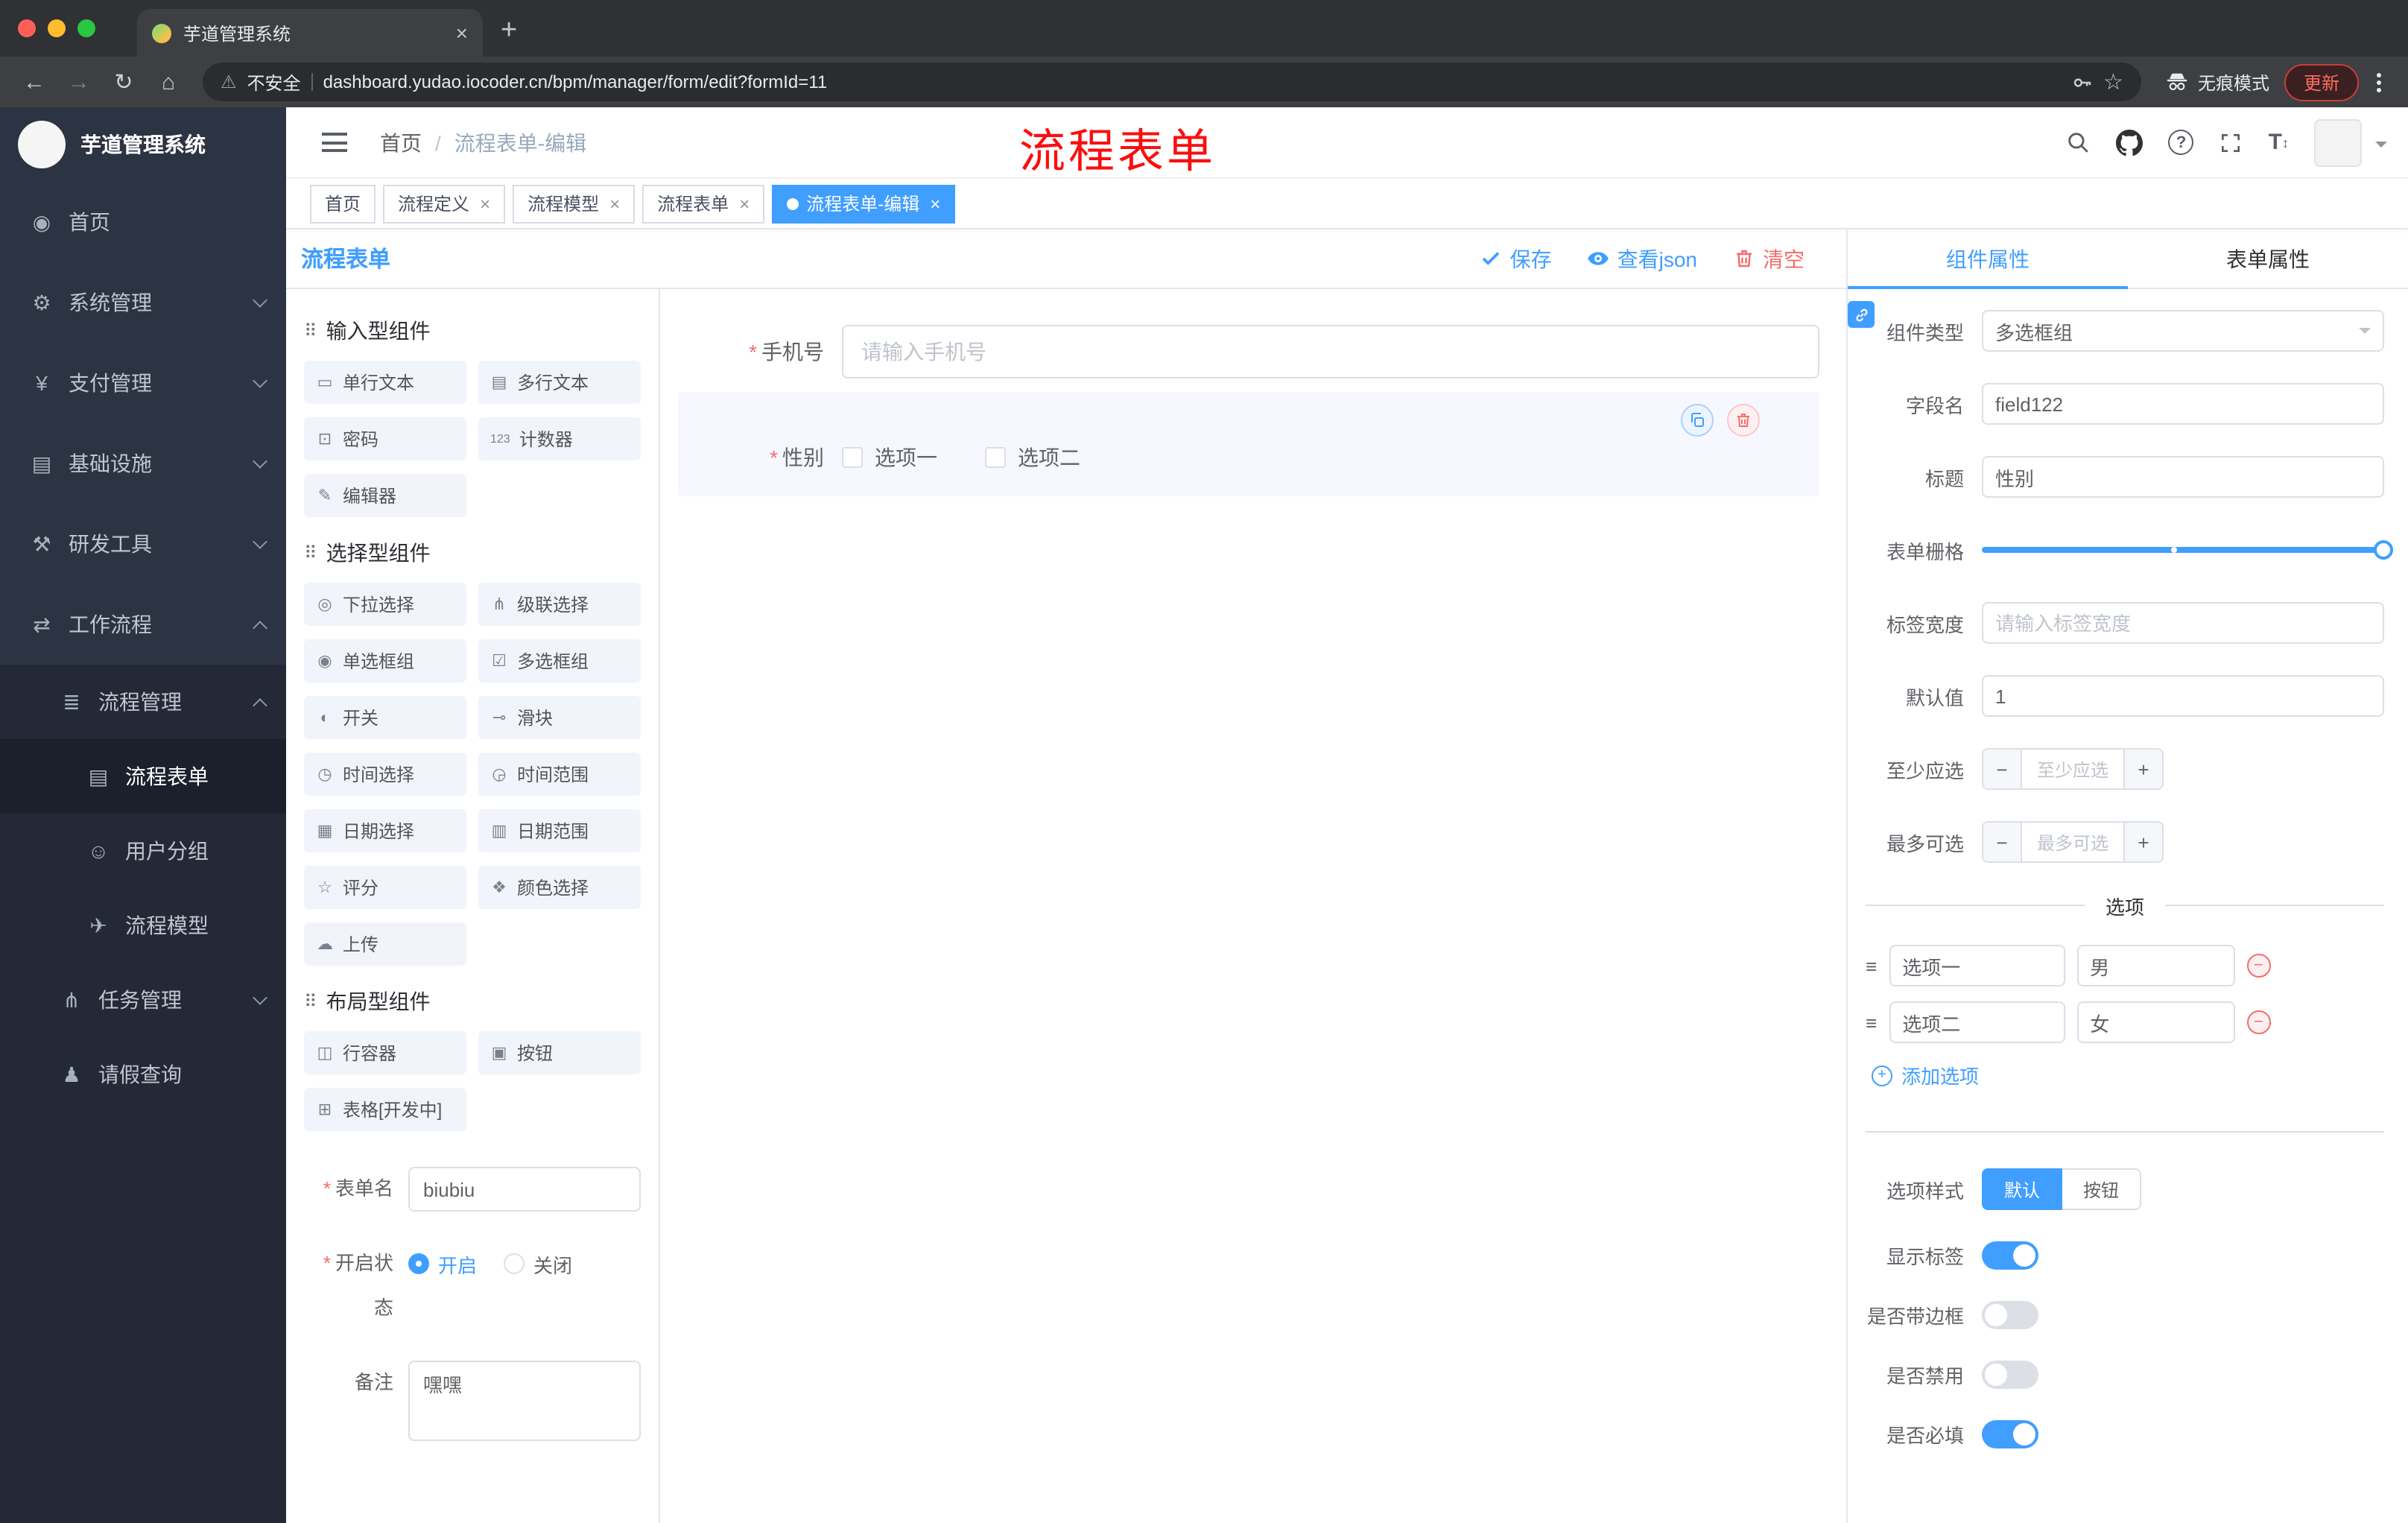  What do you see at coordinates (2268, 259) in the screenshot?
I see `tab-form-props: 表单属性` at bounding box center [2268, 259].